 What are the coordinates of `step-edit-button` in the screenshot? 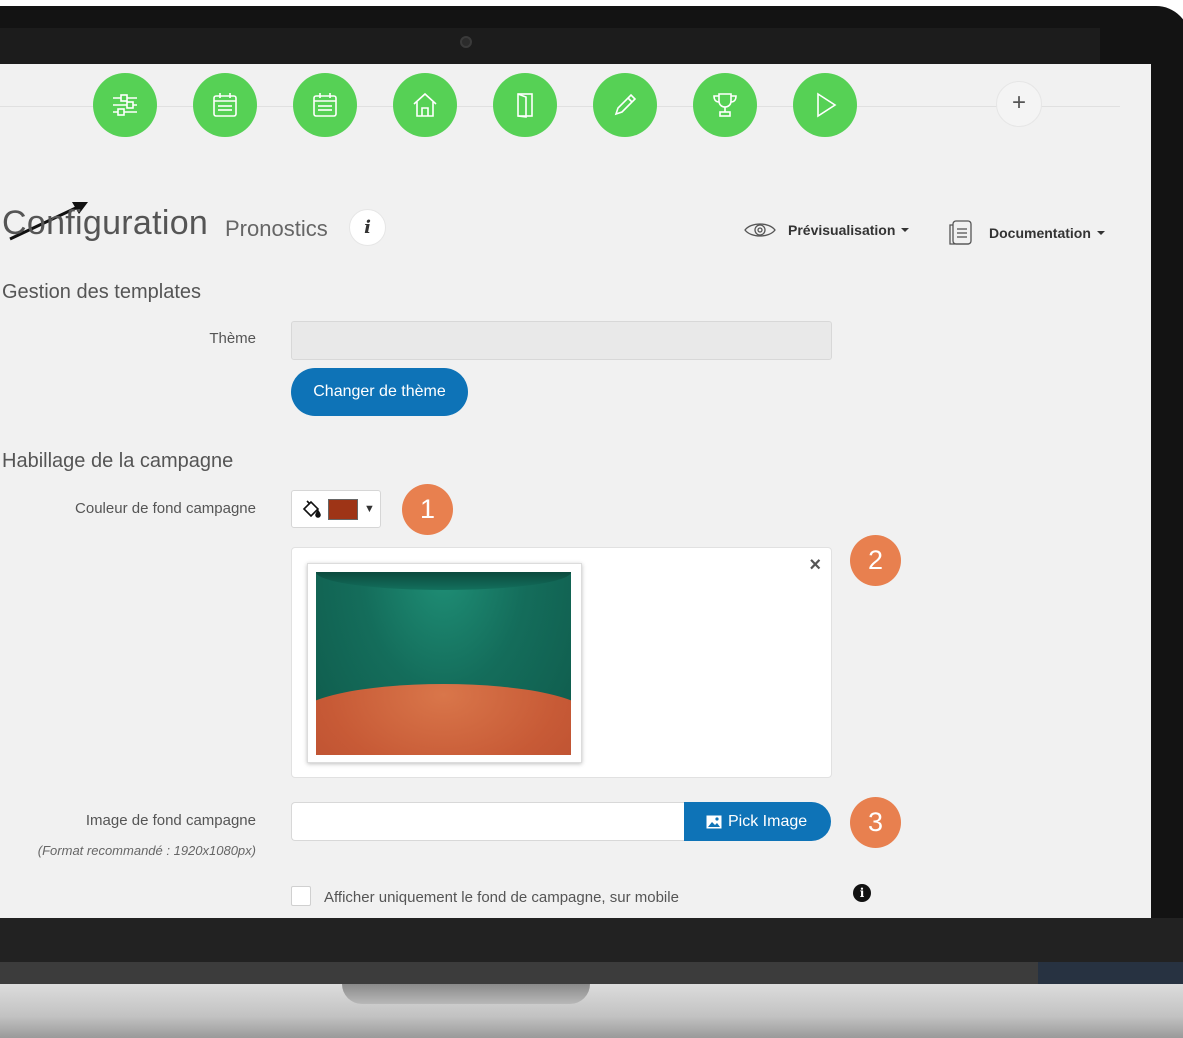 It's located at (625, 105).